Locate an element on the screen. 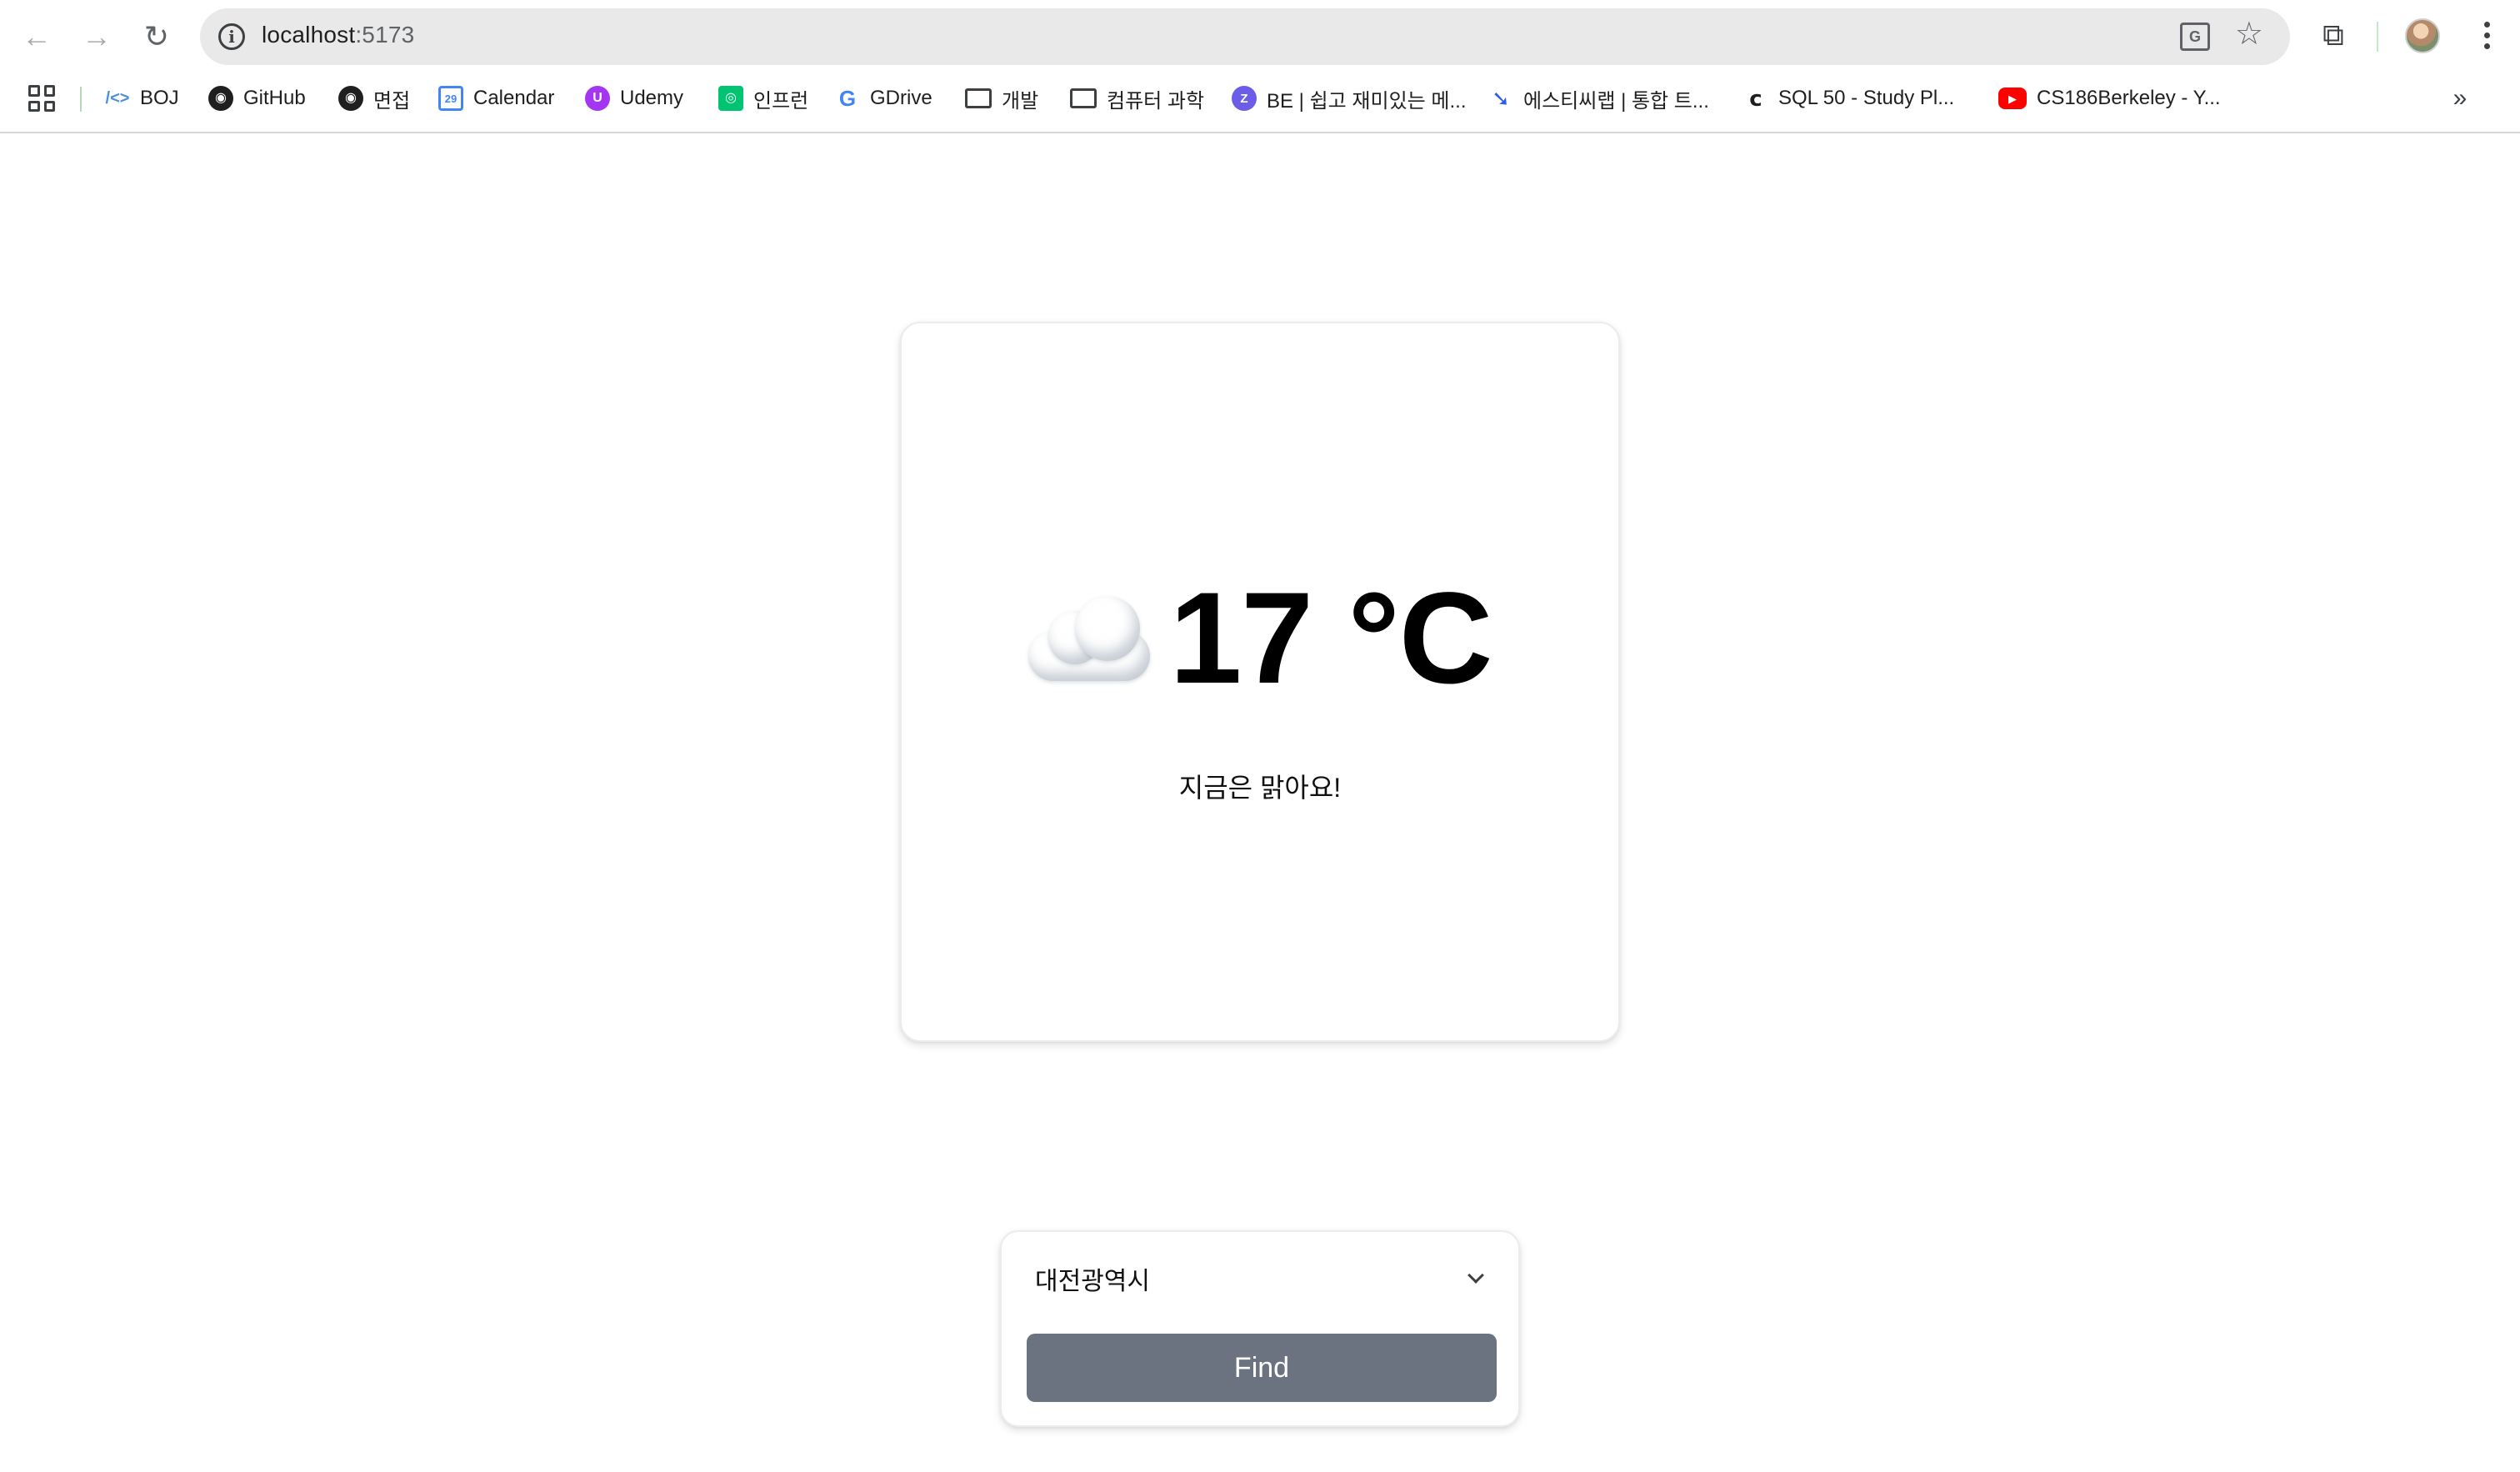  extensions-icon: ⧉ is located at coordinates (2333, 35).